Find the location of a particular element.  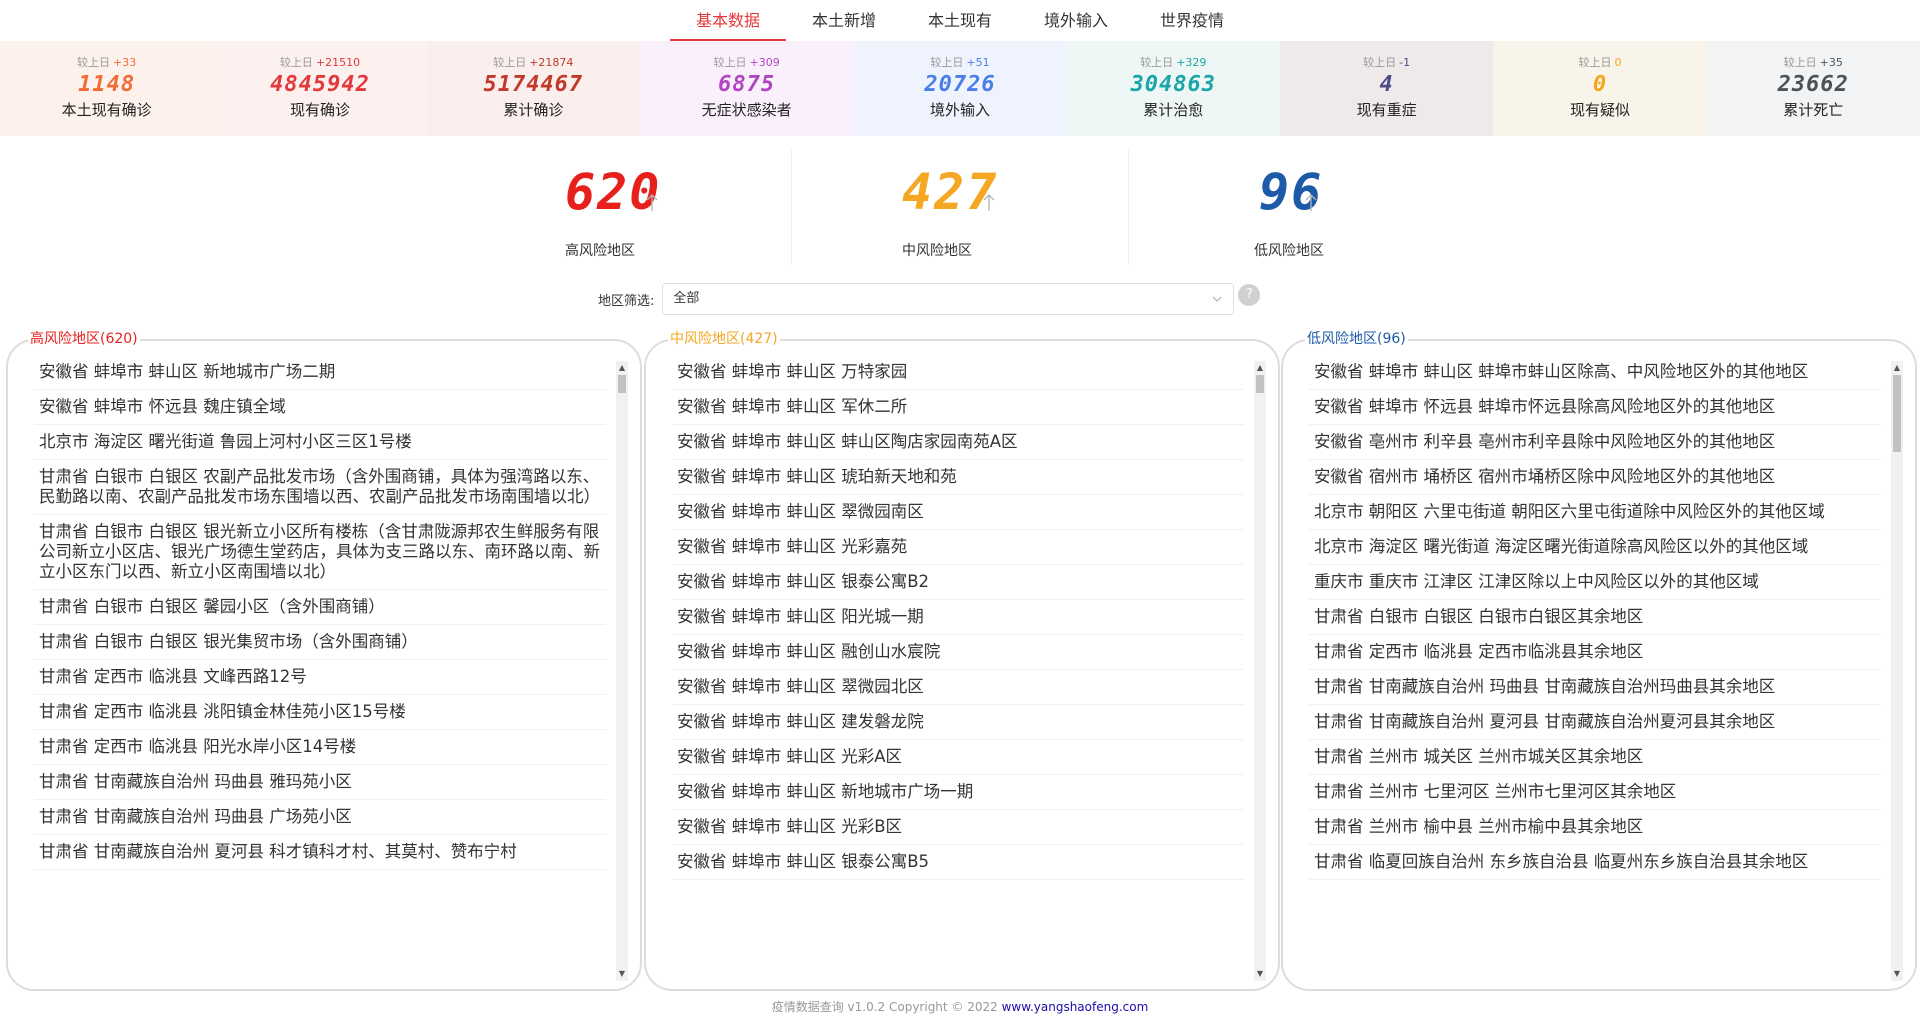

stat-delta: 较上日 +329 is located at coordinates (1173, 62).